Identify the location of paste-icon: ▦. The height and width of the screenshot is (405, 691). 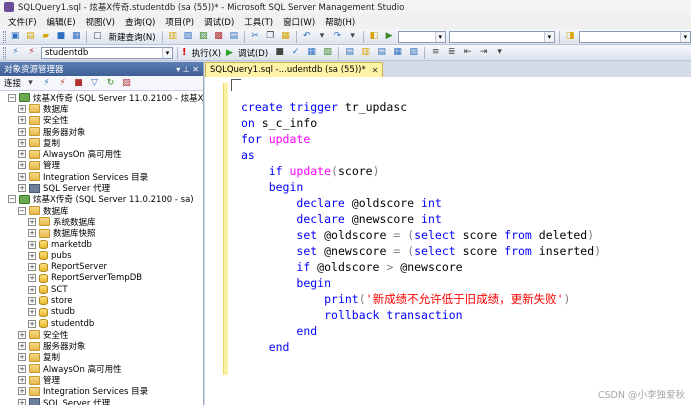
(285, 37).